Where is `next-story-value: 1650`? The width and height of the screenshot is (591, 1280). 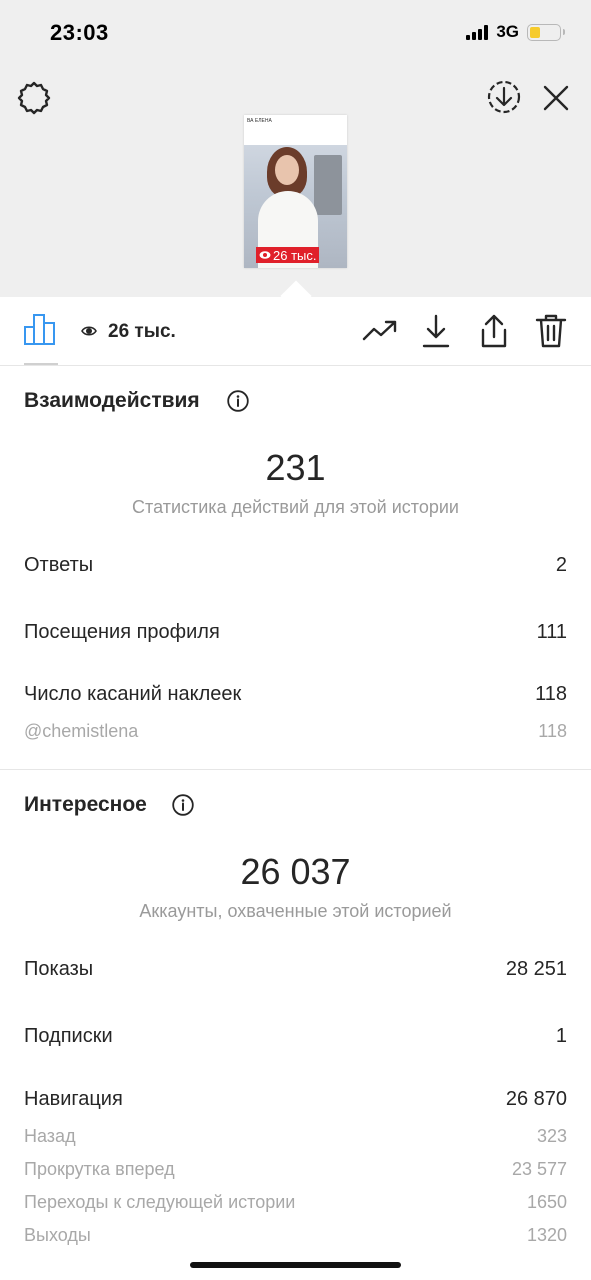 next-story-value: 1650 is located at coordinates (546, 1202).